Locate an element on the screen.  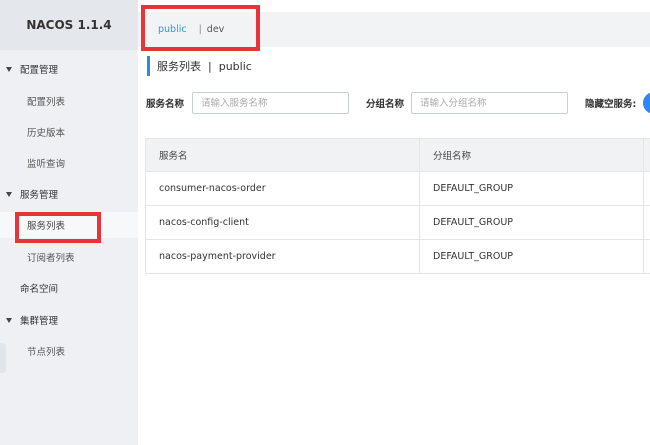
menu-group-config: 配置管理 is located at coordinates (69, 69).